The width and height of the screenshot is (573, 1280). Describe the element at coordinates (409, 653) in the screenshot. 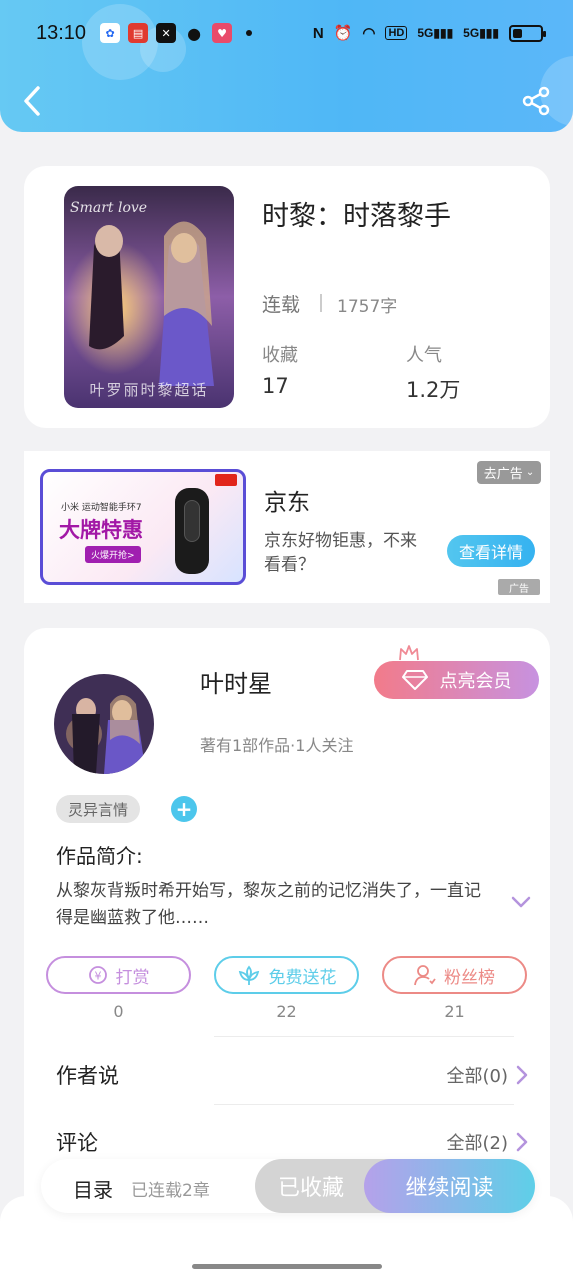

I see `crown-icon` at that location.